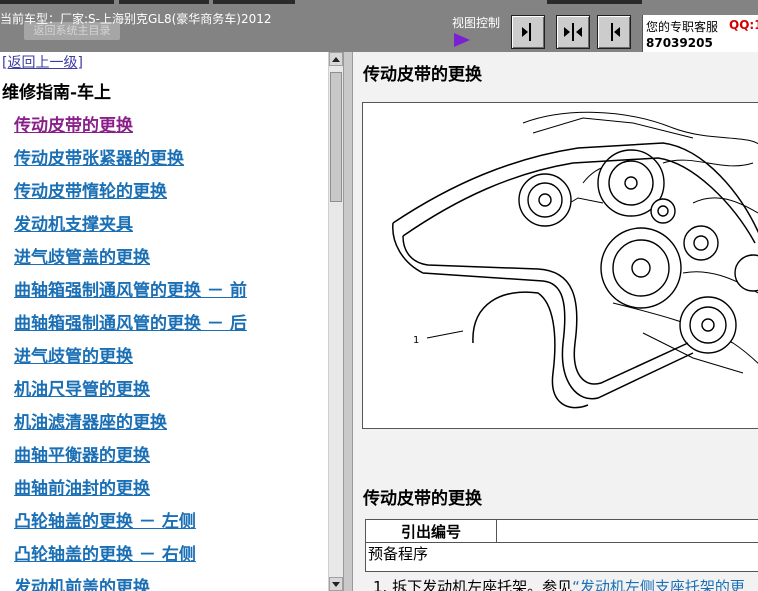  What do you see at coordinates (335, 321) in the screenshot?
I see `nav-scrollbar` at bounding box center [335, 321].